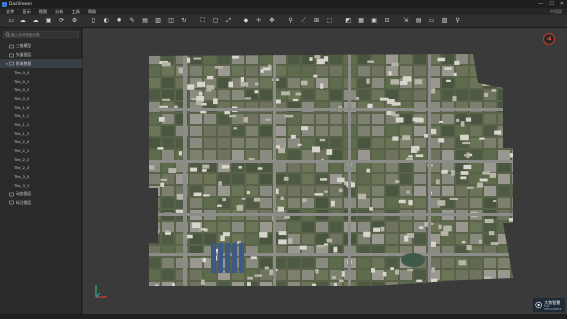  What do you see at coordinates (41, 176) in the screenshot?
I see `tile-item: Tile_3_0` at bounding box center [41, 176].